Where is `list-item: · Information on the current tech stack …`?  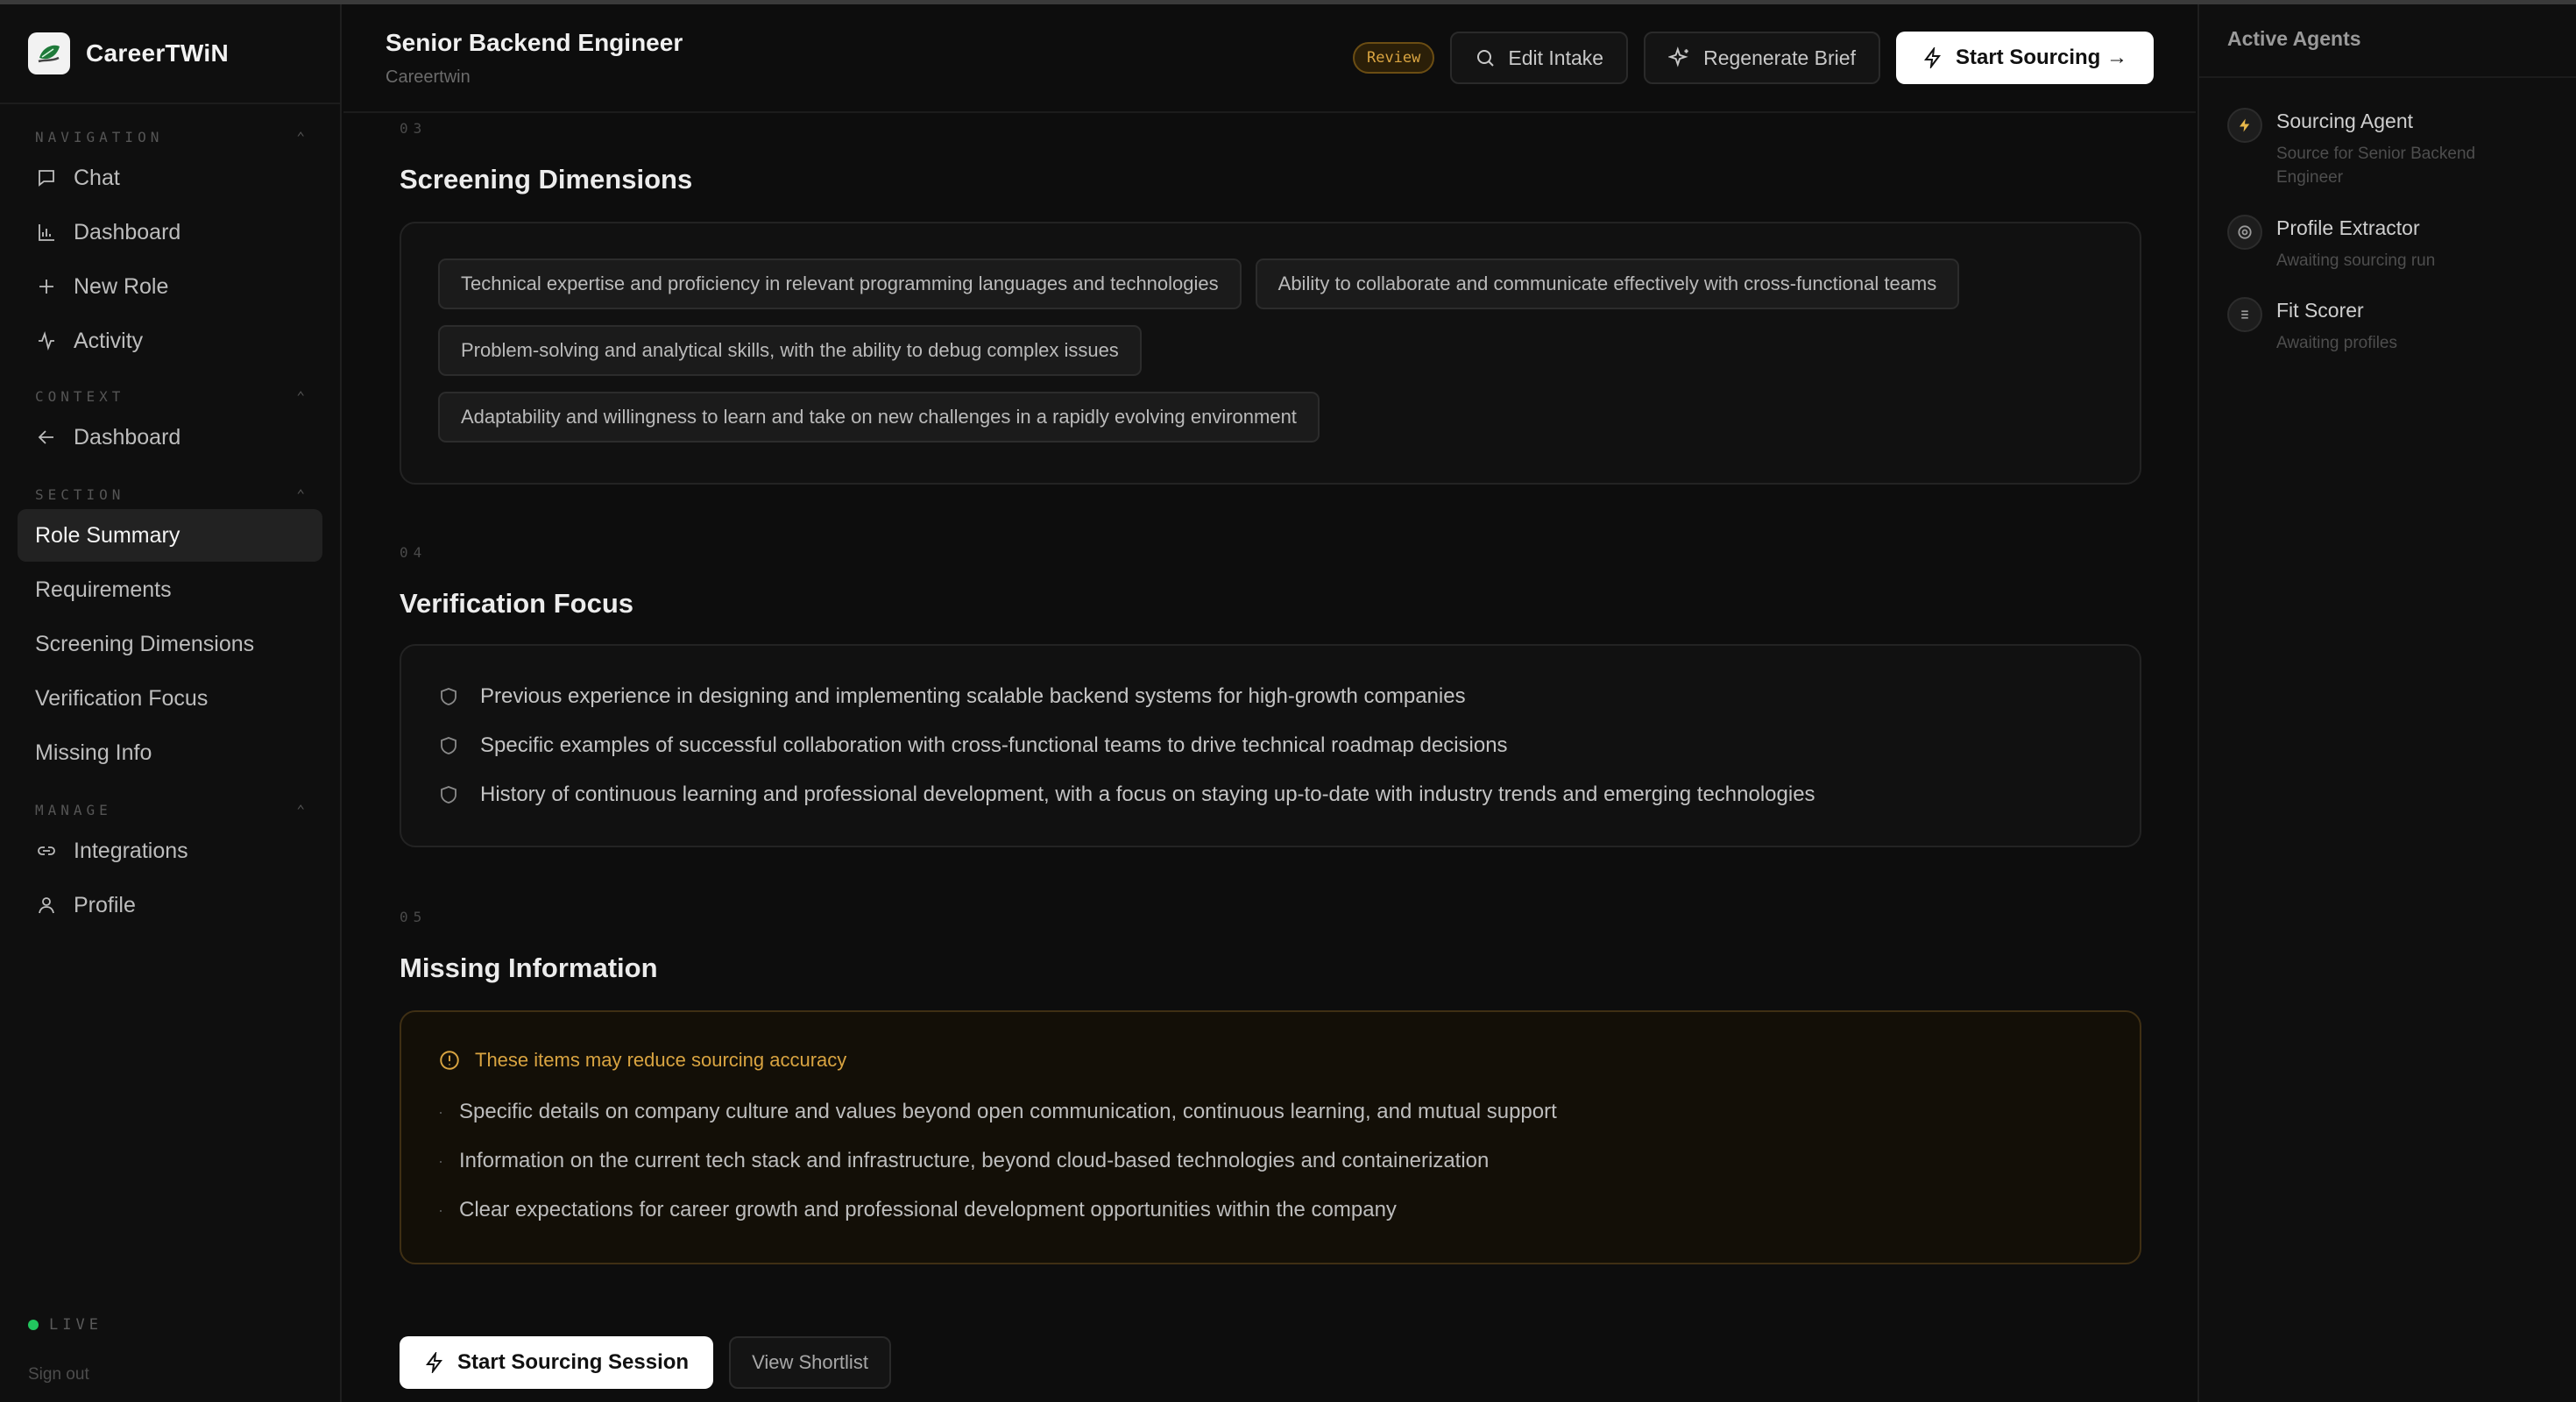
list-item: · Information on the current tech stack … is located at coordinates (1270, 1161).